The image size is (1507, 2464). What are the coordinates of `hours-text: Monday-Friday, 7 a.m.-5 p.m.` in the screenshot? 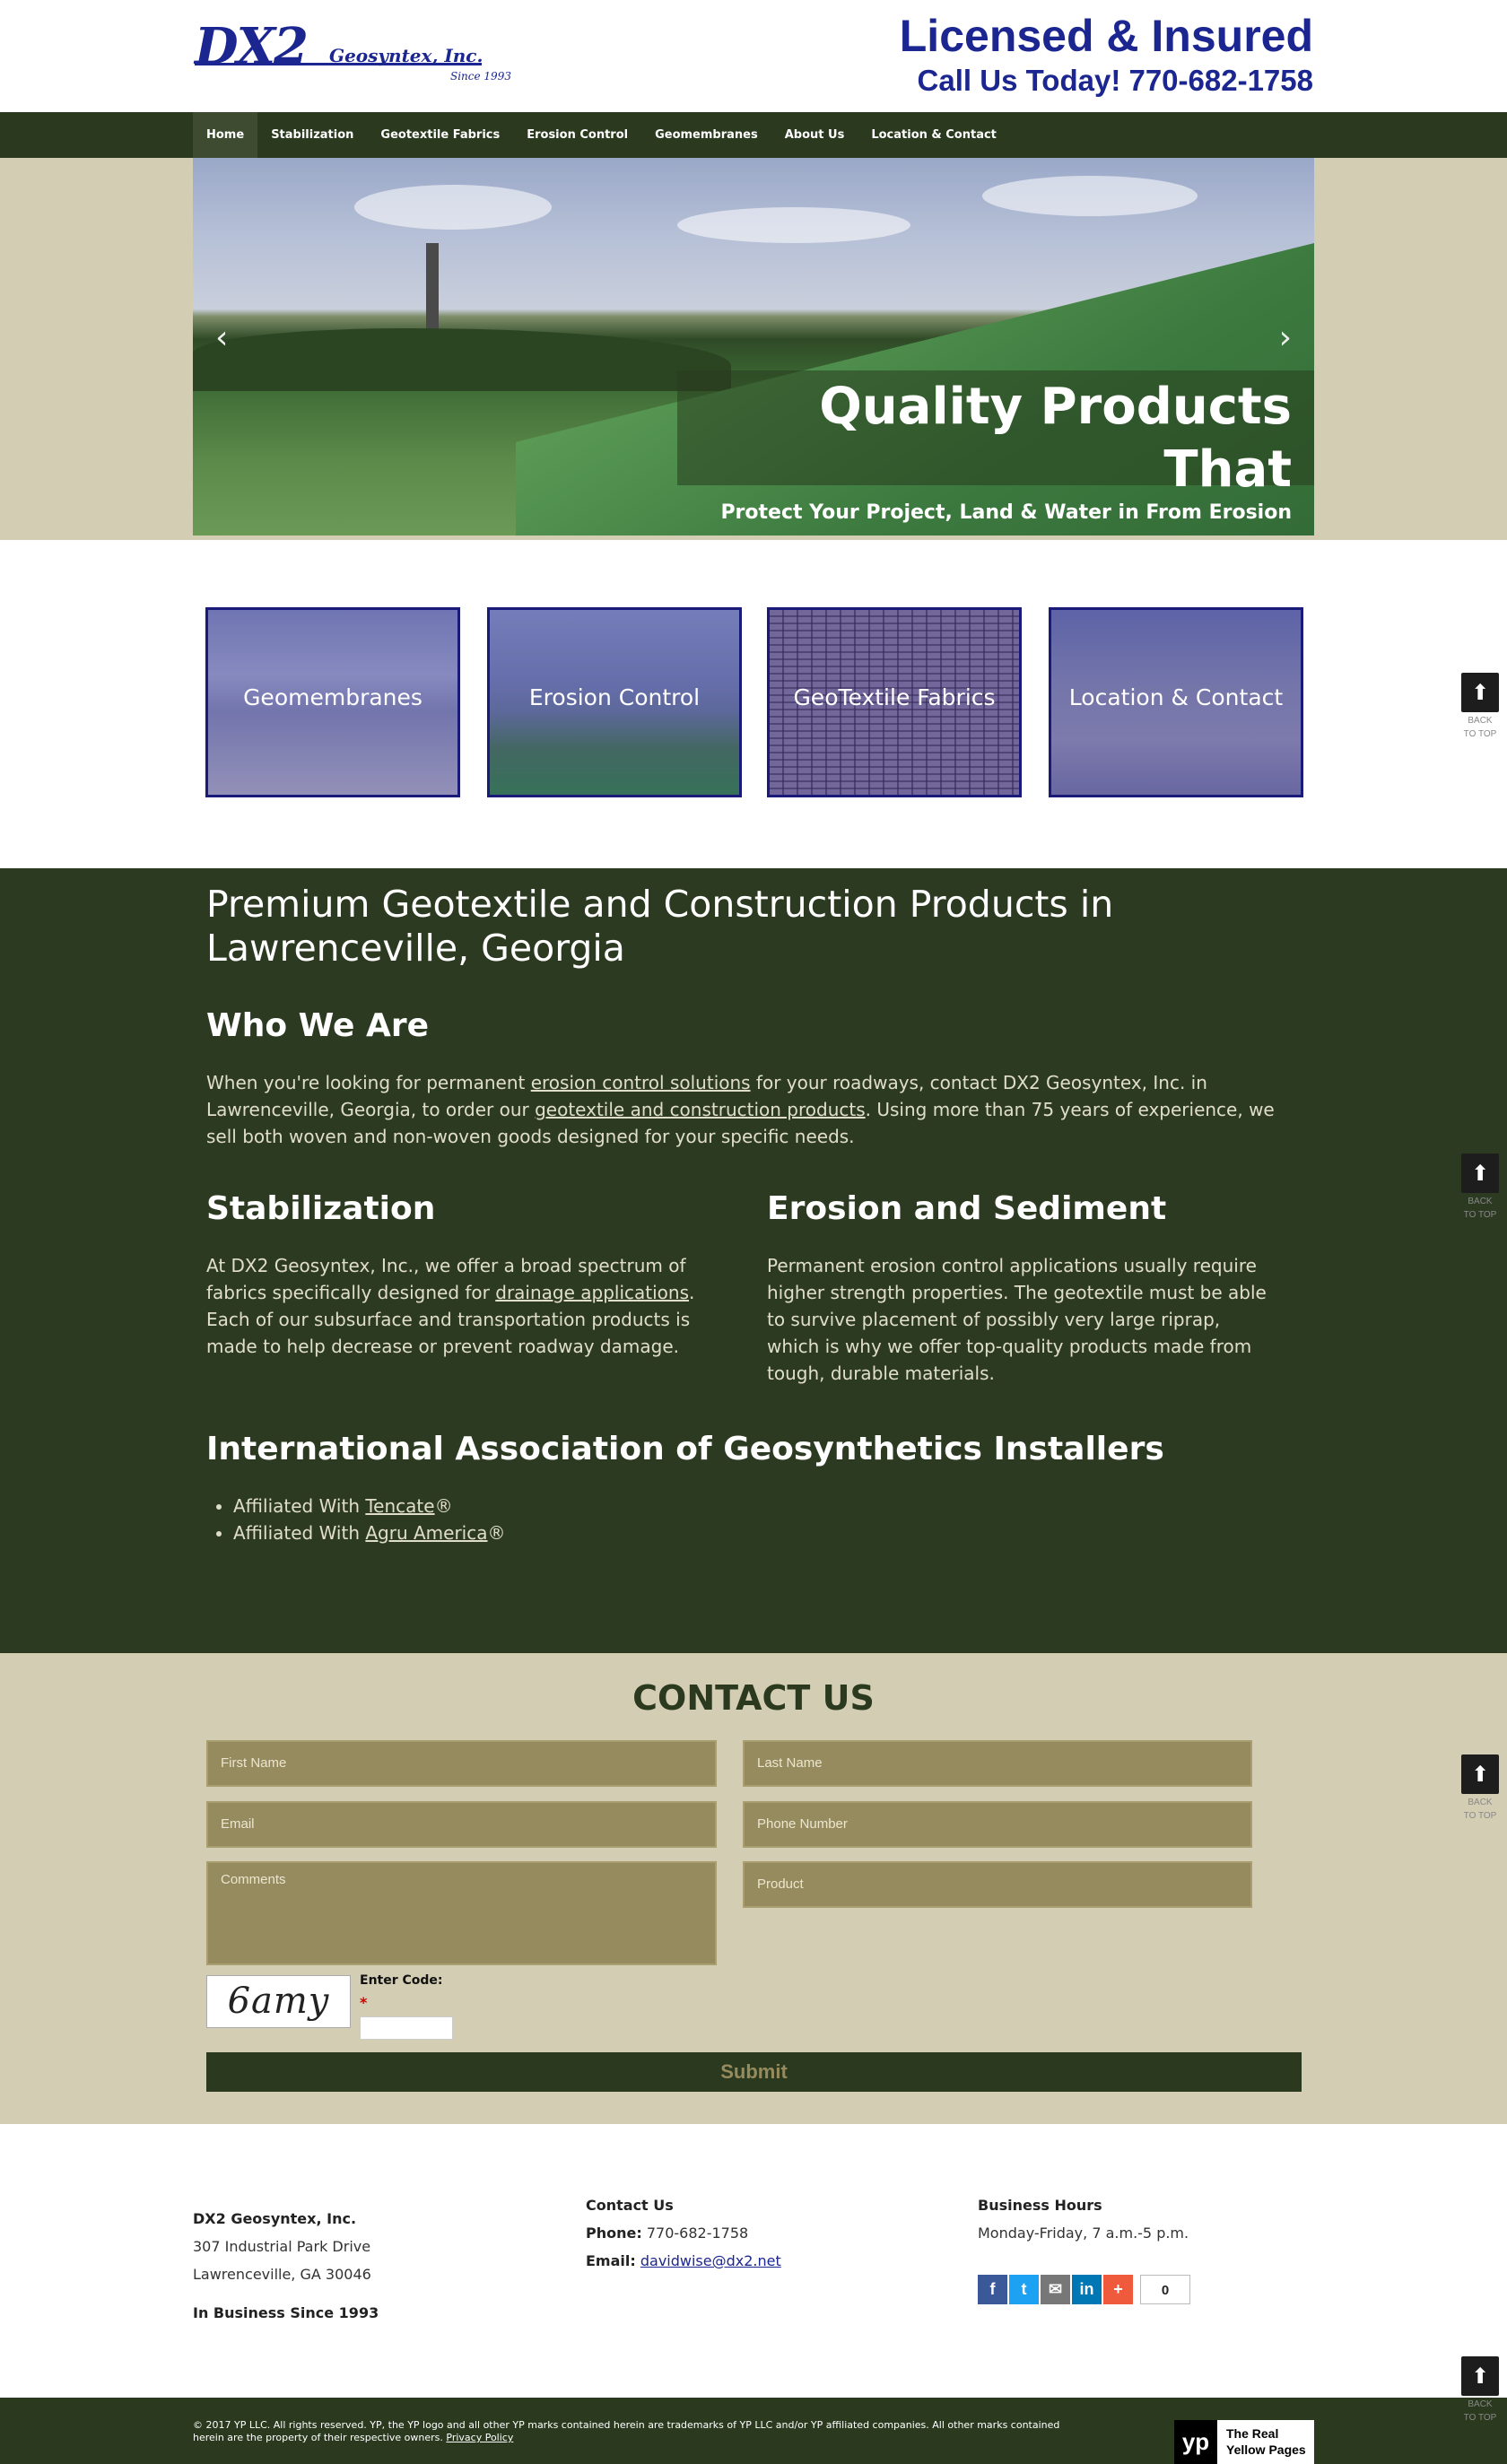 It's located at (1083, 2233).